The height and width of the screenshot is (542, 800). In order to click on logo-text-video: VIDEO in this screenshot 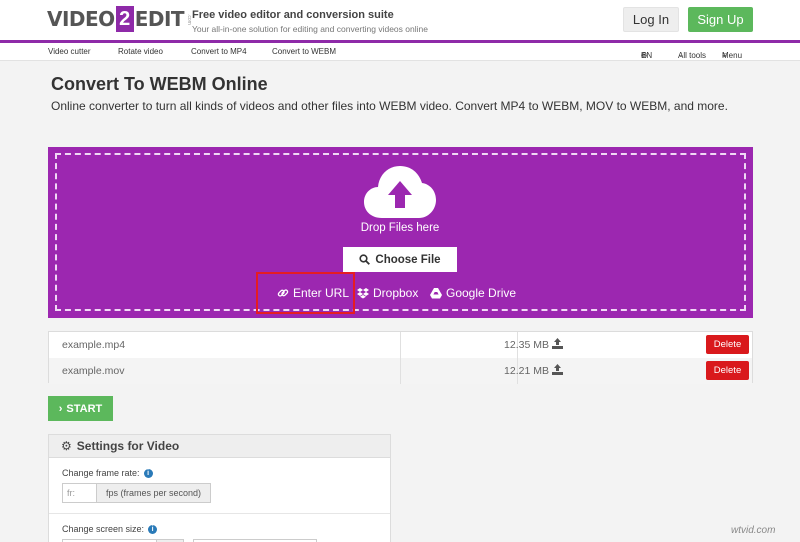, I will do `click(81, 19)`.